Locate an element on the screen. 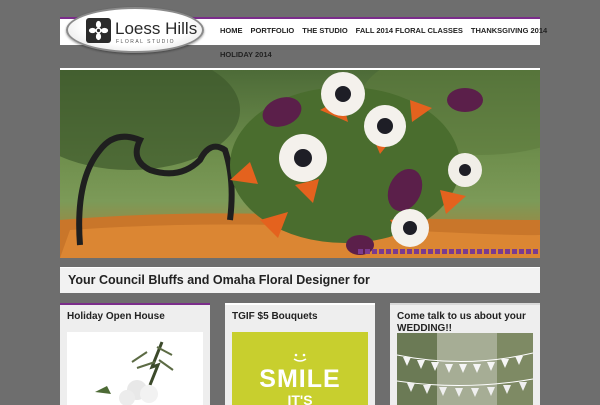  card-image: SMILE IT'S is located at coordinates (300, 368).